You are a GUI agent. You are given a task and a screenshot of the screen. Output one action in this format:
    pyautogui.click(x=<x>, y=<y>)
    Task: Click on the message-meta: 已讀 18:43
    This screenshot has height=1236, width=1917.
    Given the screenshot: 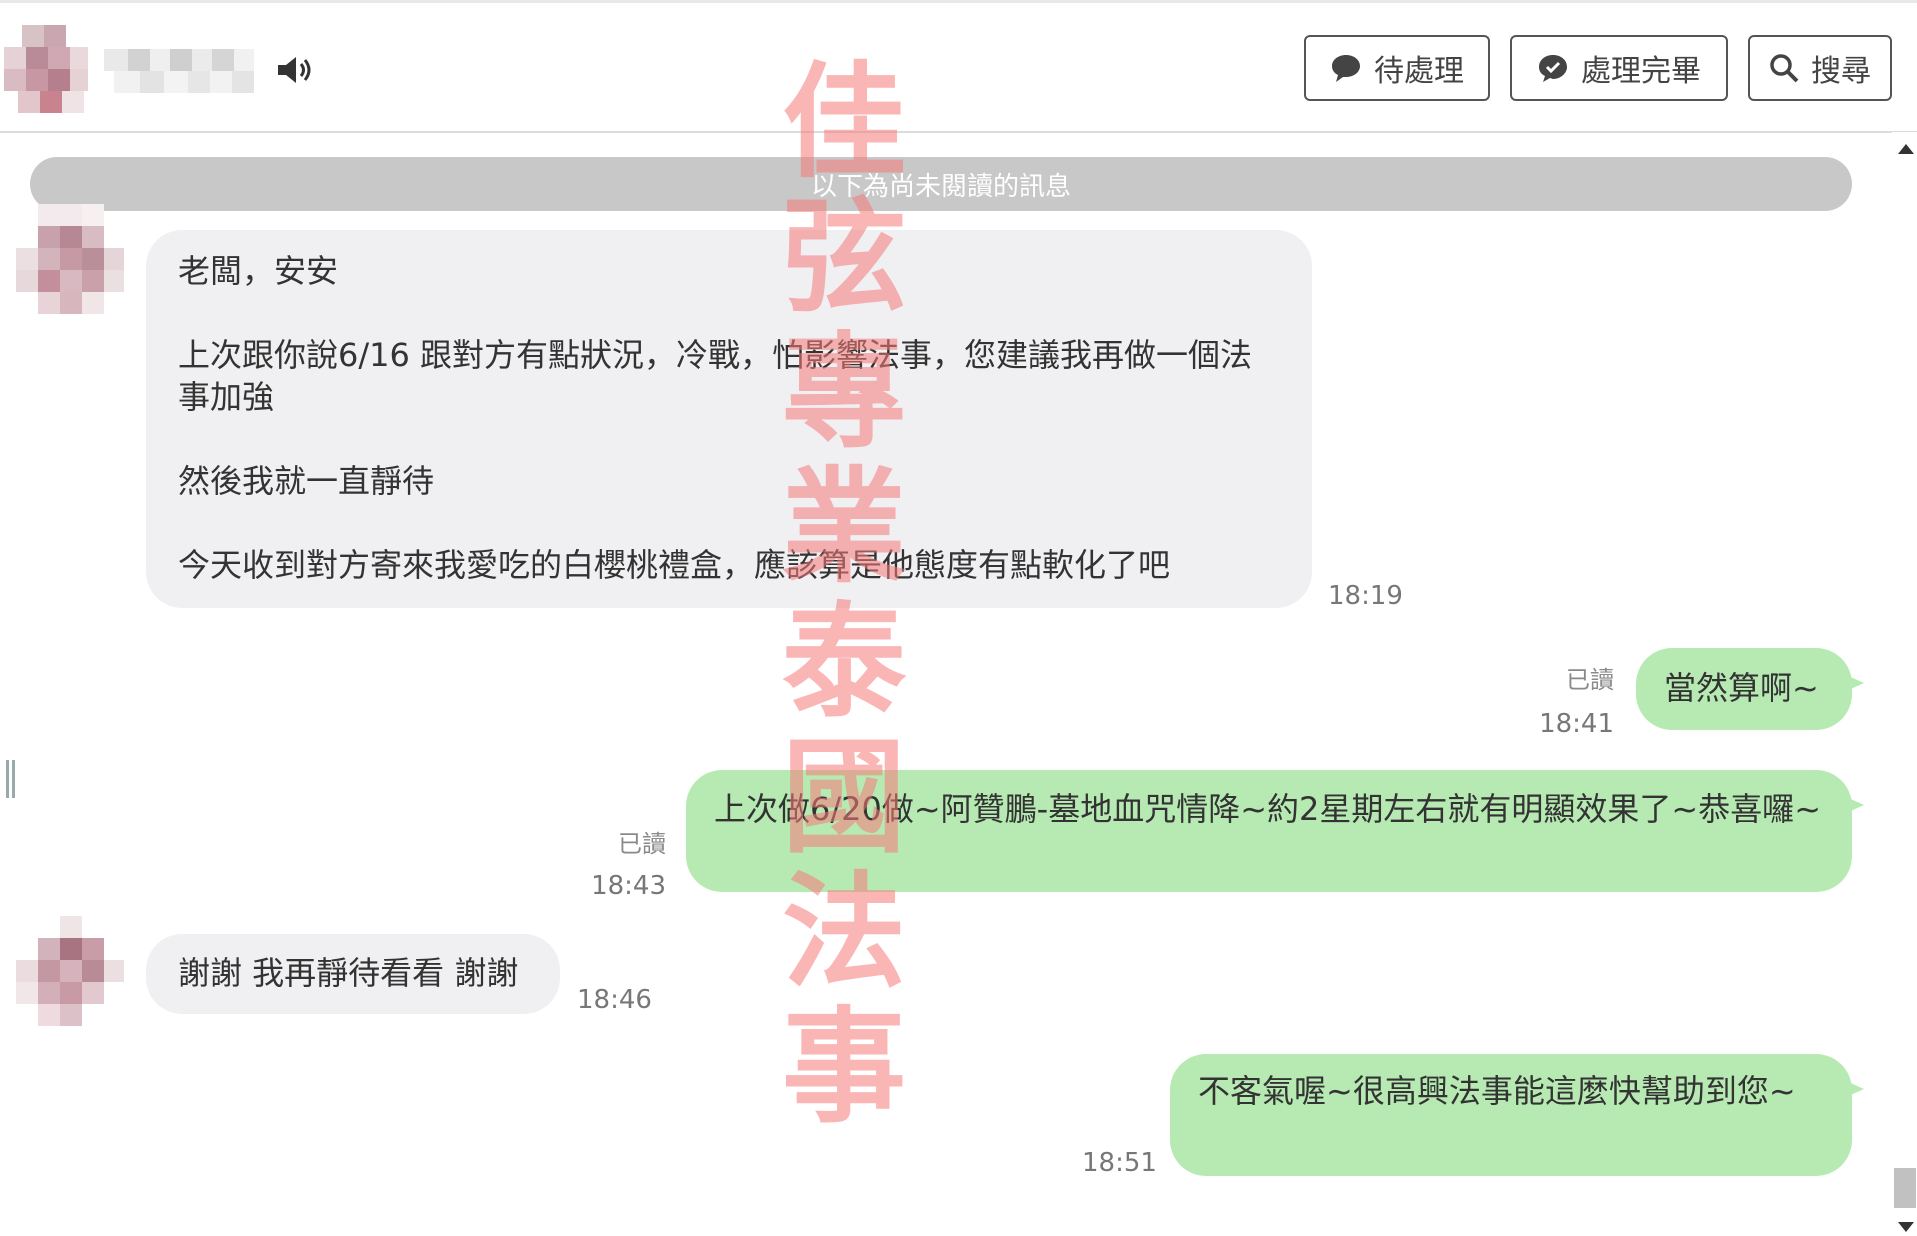 What is the action you would take?
    pyautogui.click(x=625, y=865)
    